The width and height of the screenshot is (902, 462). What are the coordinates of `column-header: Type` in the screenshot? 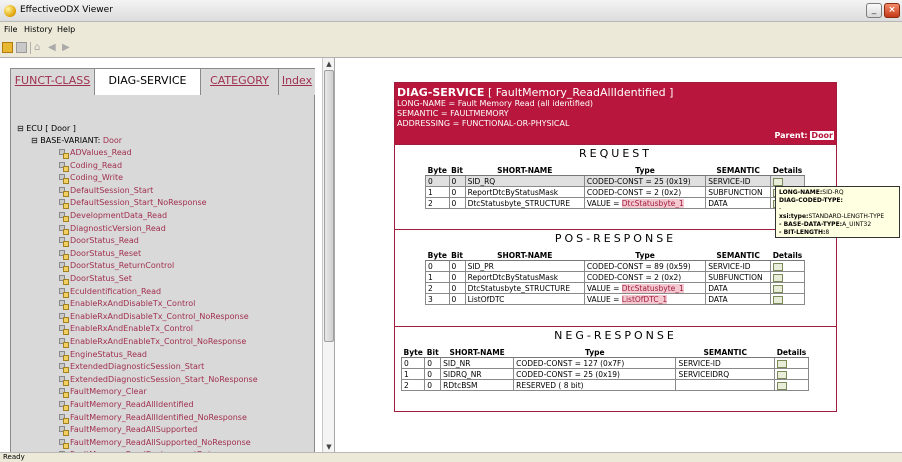 It's located at (594, 353).